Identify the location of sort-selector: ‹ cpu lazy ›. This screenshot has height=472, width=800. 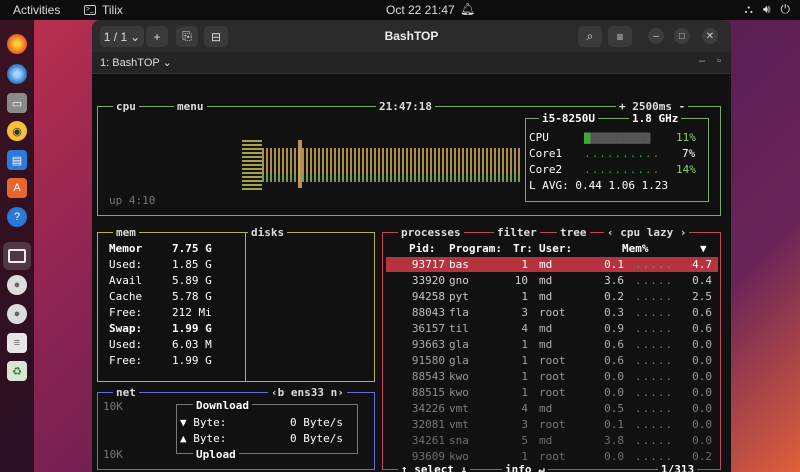
(647, 232).